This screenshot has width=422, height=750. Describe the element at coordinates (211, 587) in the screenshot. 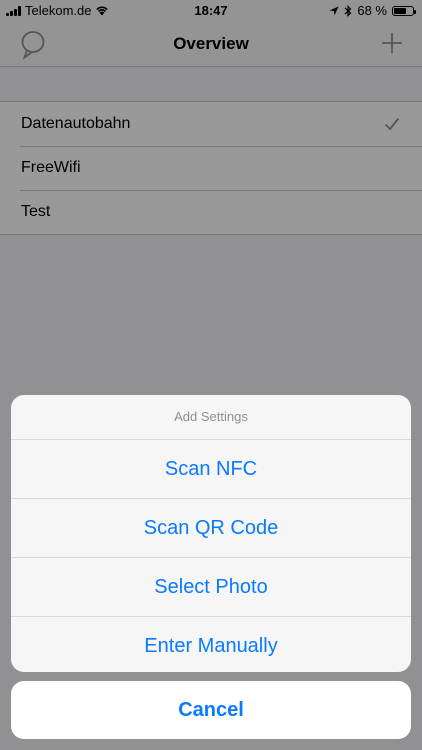

I see `select-photo-button: Select Photo` at that location.